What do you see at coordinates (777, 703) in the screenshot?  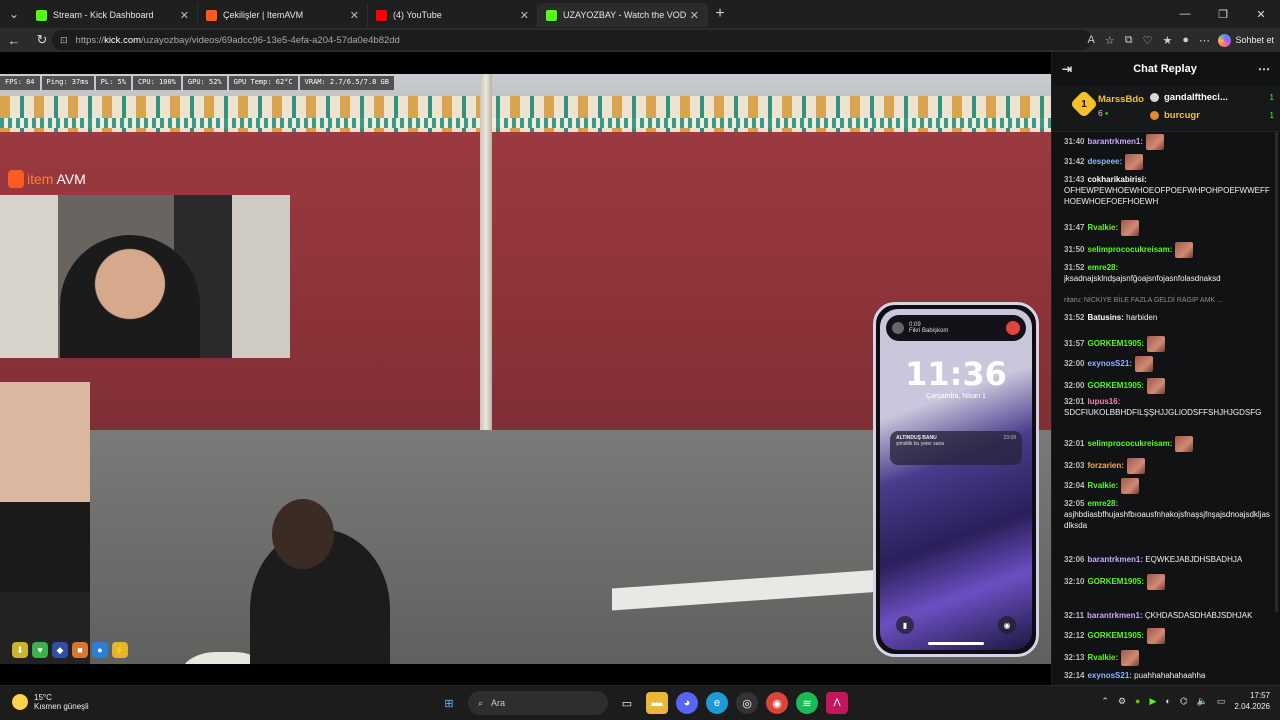 I see `chrome-icon: ◉` at bounding box center [777, 703].